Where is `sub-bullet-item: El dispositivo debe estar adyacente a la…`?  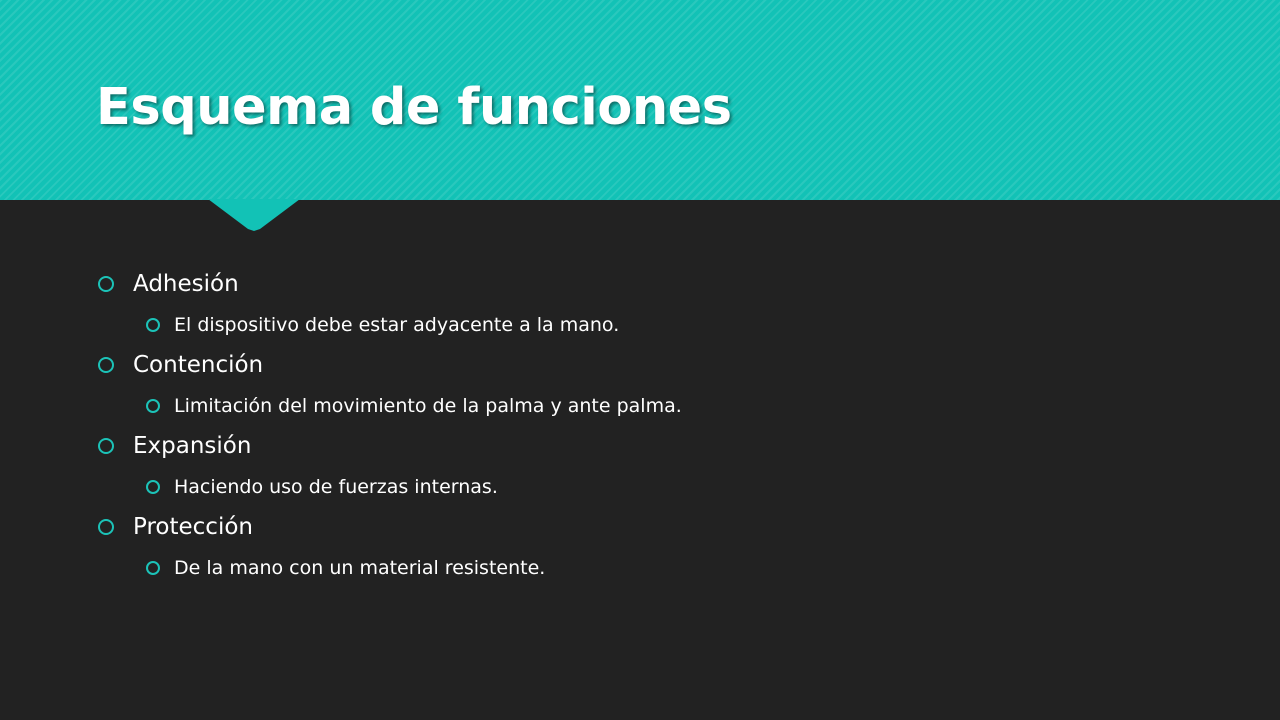 sub-bullet-item: El dispositivo debe estar adyacente a la… is located at coordinates (671, 324).